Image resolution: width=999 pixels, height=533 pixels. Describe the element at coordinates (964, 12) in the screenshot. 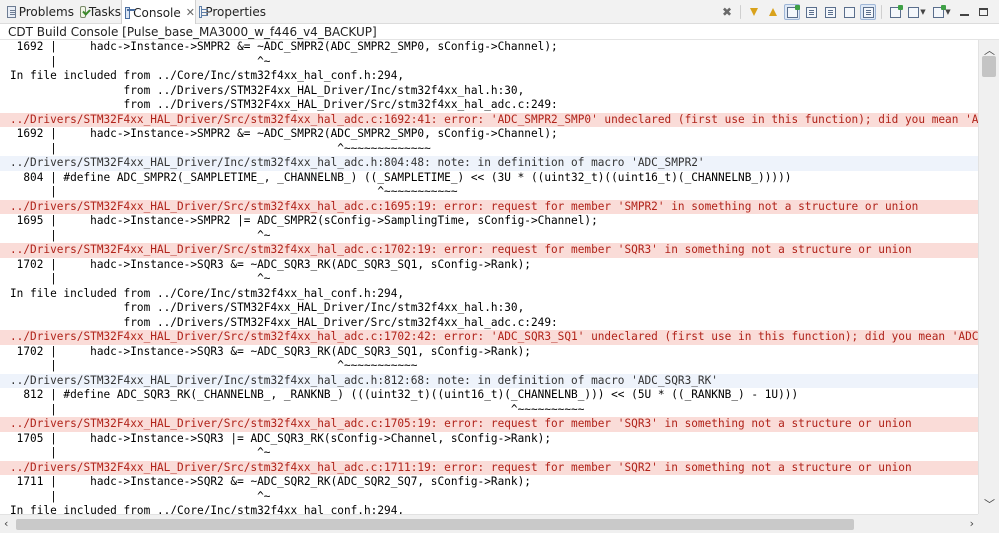

I see `minimize-button` at that location.